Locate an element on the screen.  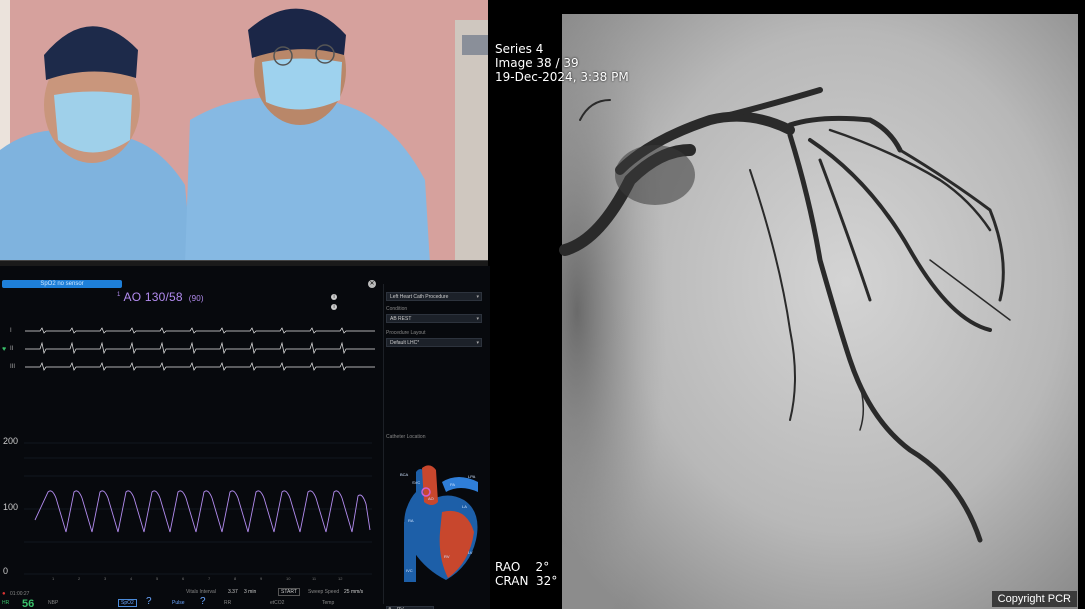
x-tick: 10 is located at coordinates (288, 578).